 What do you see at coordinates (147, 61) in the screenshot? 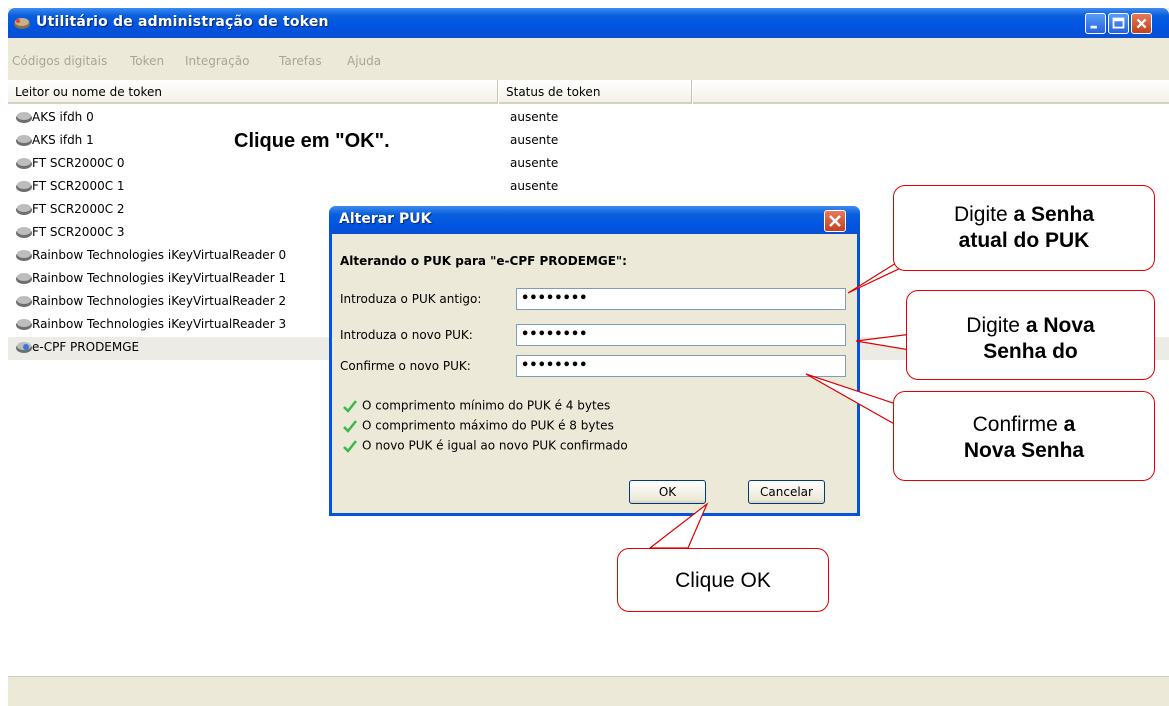
I see `menu-token: Token` at bounding box center [147, 61].